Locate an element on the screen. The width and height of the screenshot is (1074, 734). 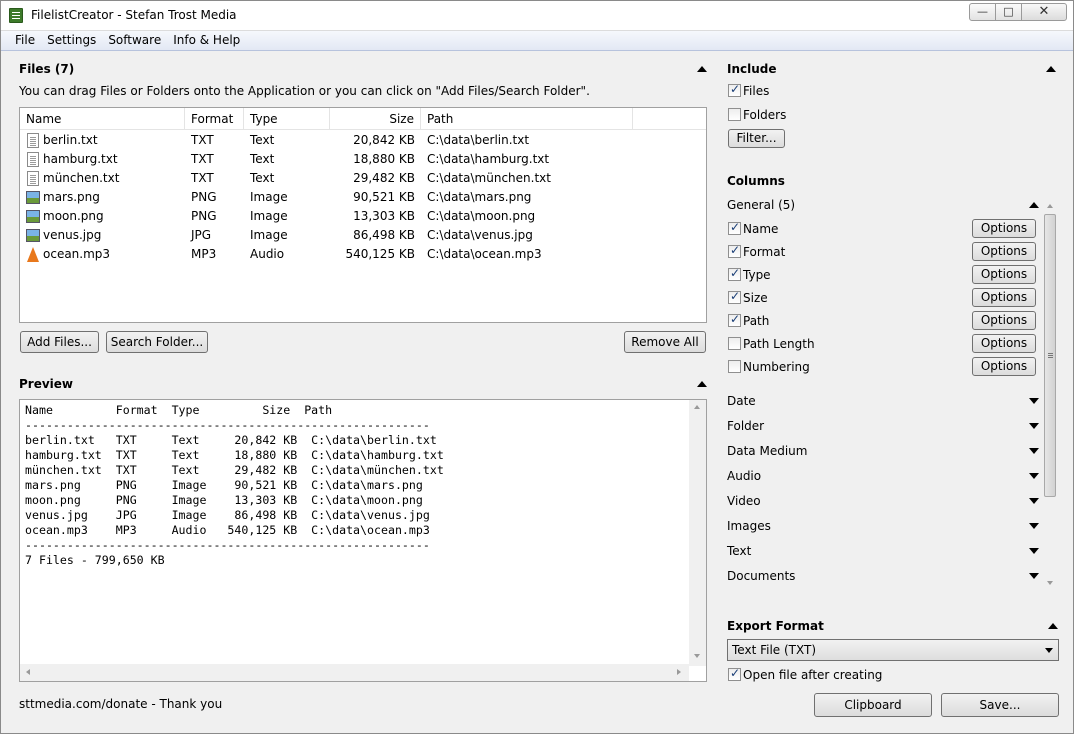
include-files-checkbox is located at coordinates (734, 89).